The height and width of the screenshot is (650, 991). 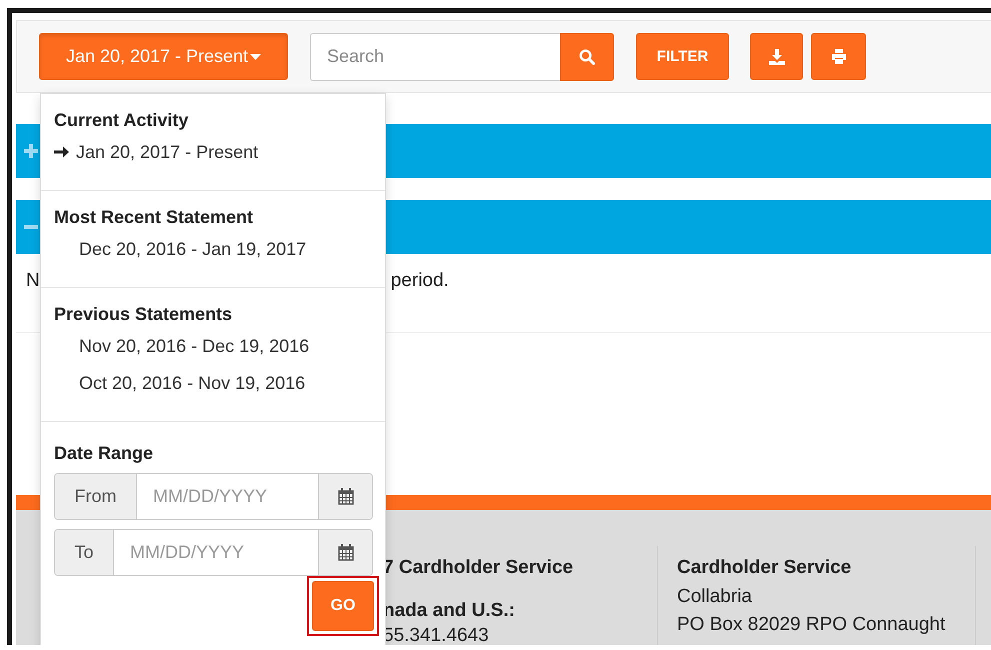 What do you see at coordinates (84, 552) in the screenshot?
I see `field-label: To` at bounding box center [84, 552].